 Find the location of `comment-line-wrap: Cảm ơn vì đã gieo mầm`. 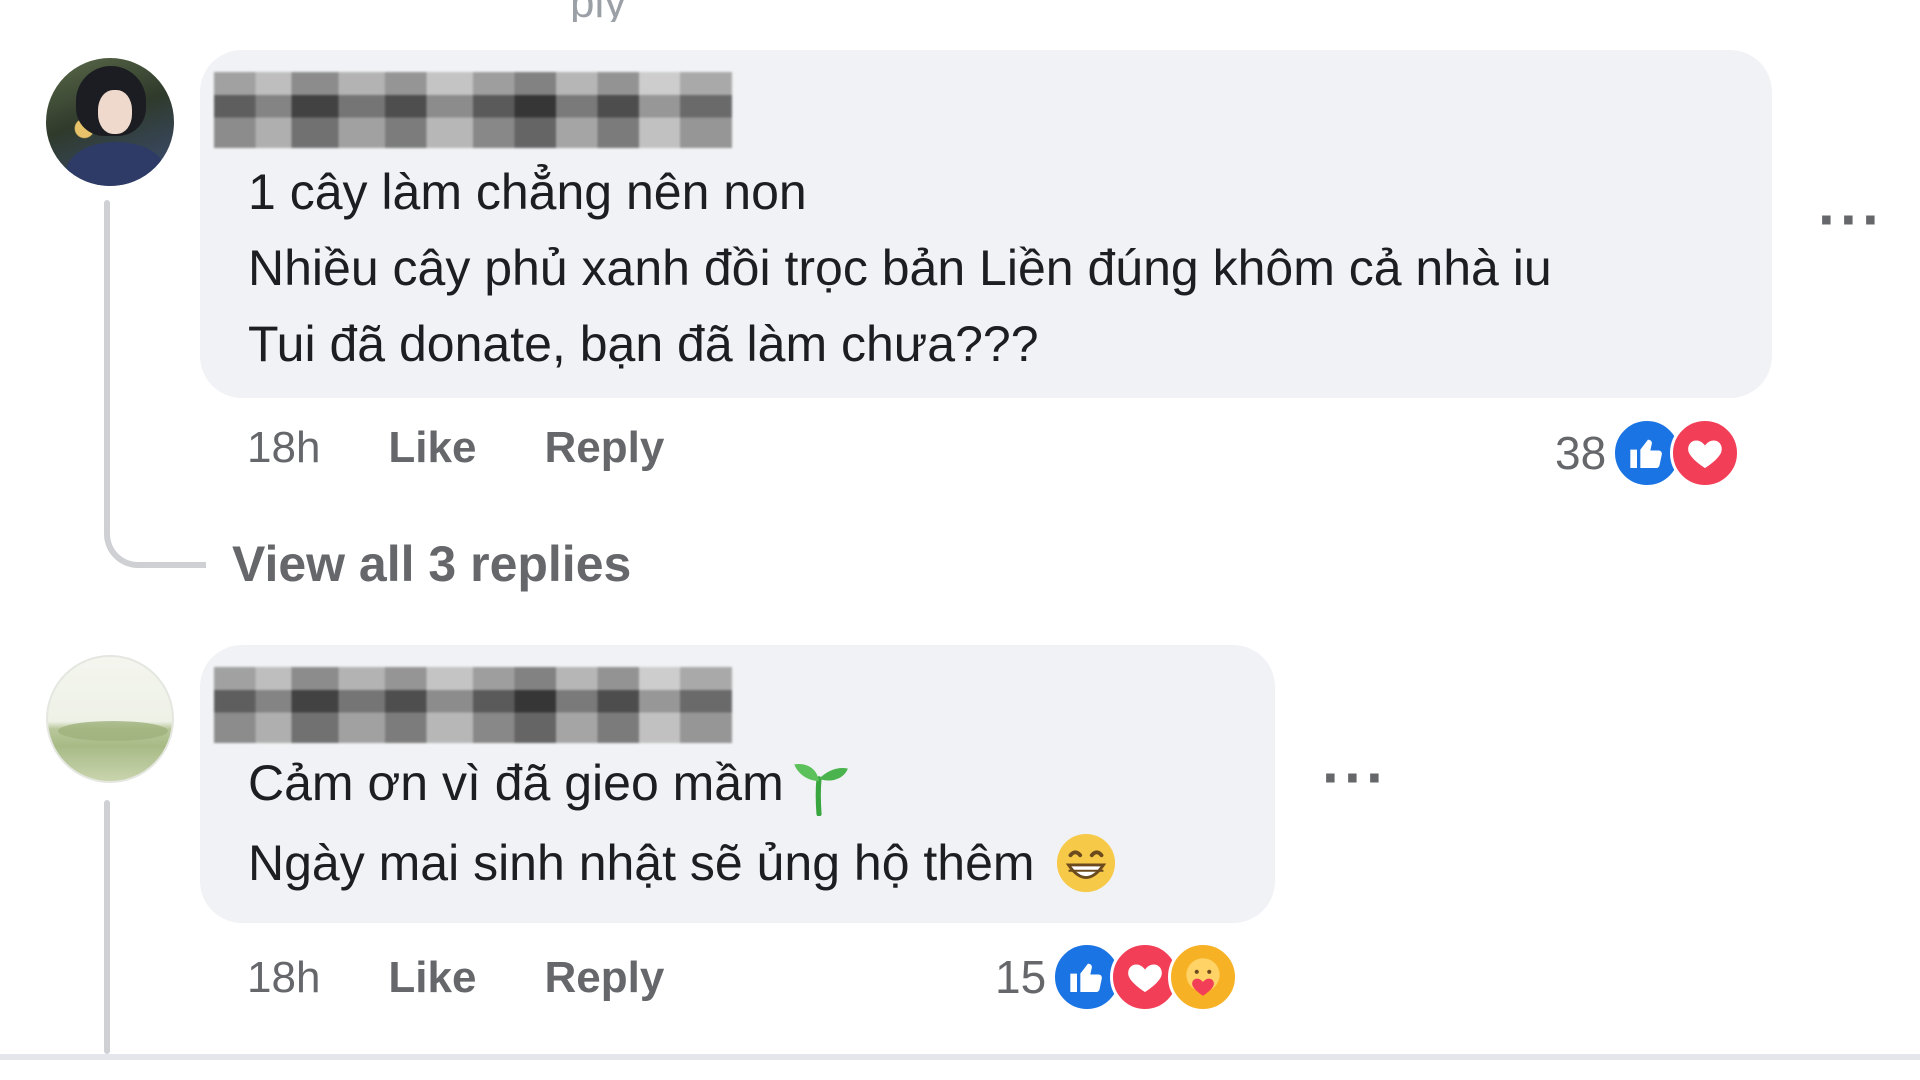

comment-line-wrap: Cảm ơn vì đã gieo mầm is located at coordinates (682, 783).